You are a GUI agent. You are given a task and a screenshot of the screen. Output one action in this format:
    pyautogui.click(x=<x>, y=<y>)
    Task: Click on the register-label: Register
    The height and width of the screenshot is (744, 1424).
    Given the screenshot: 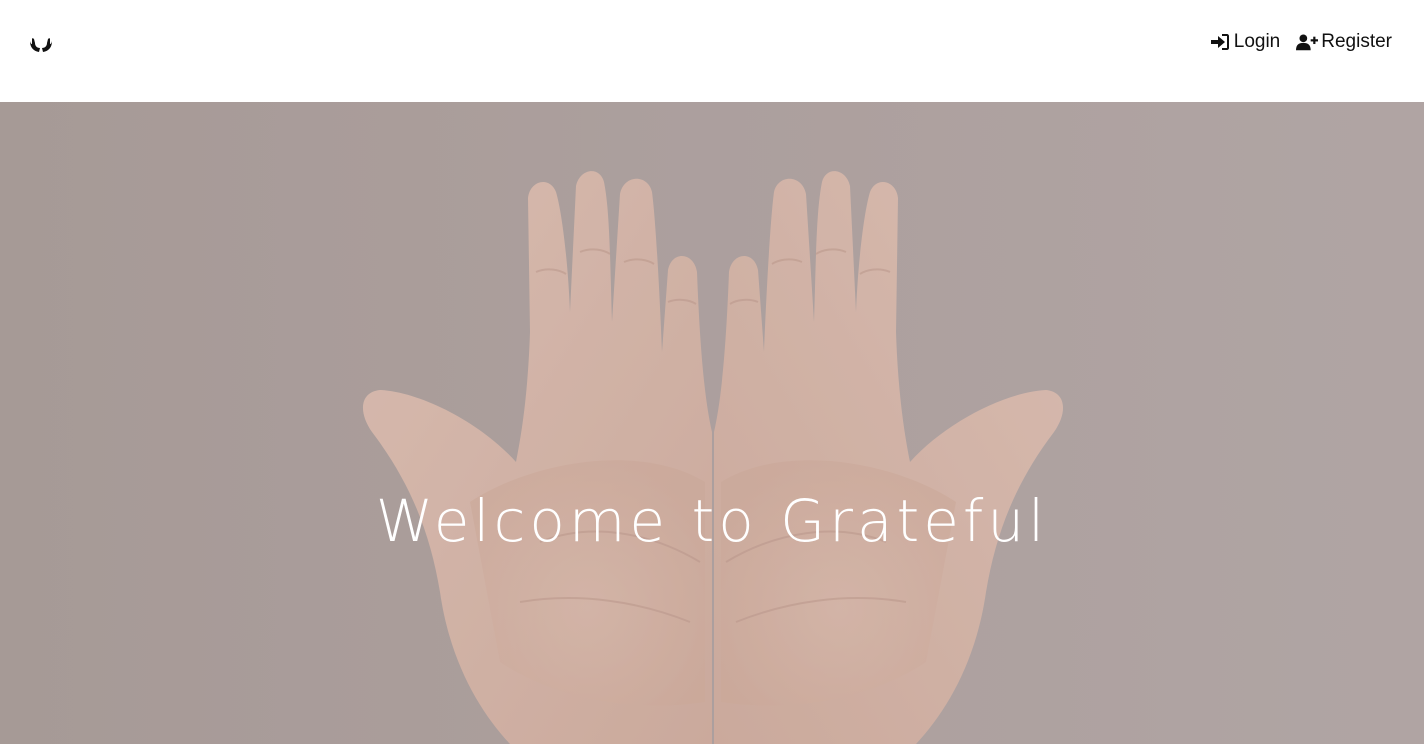 What is the action you would take?
    pyautogui.click(x=1356, y=41)
    